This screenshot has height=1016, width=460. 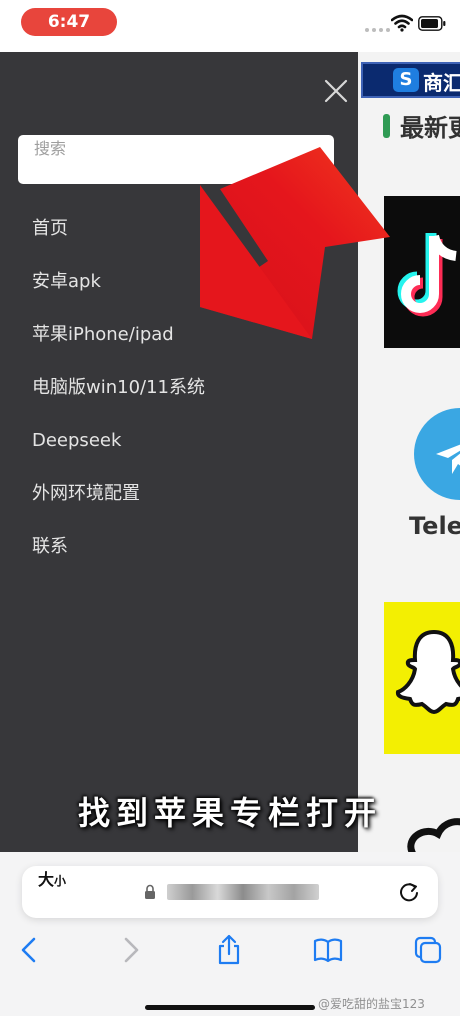 I want to click on tiktok-app-tile, so click(x=422, y=272).